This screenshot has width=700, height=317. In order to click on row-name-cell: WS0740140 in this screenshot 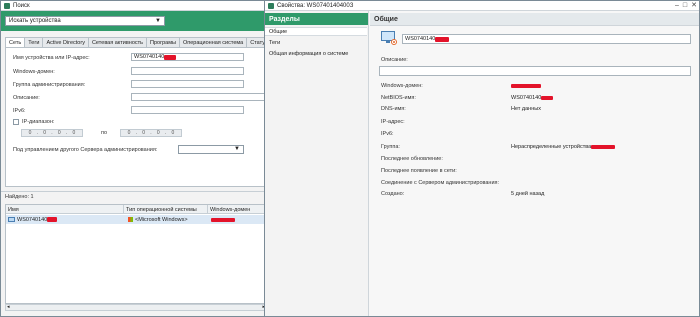, I will do `click(33, 219)`.